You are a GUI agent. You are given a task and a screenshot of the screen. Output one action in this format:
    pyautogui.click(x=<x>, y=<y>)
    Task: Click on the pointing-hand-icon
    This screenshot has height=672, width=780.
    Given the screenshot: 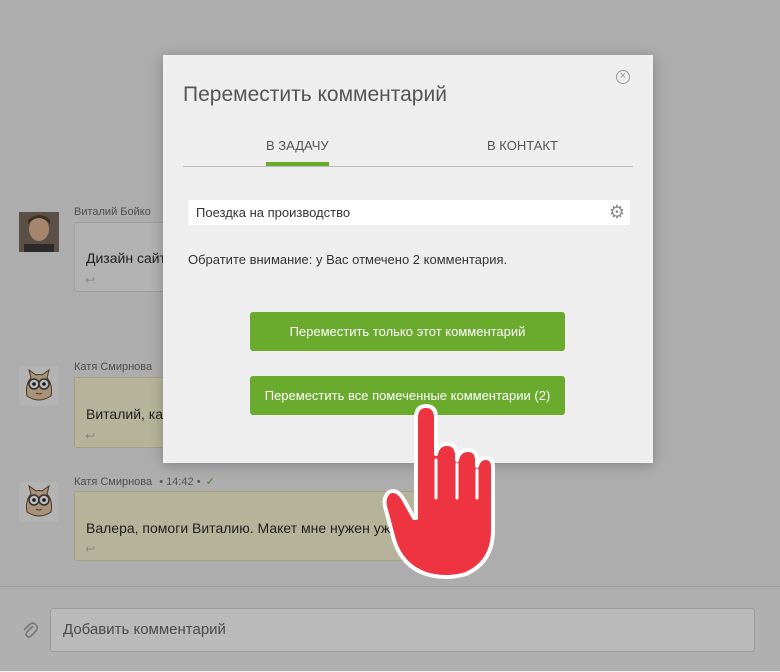 What is the action you would take?
    pyautogui.click(x=438, y=491)
    